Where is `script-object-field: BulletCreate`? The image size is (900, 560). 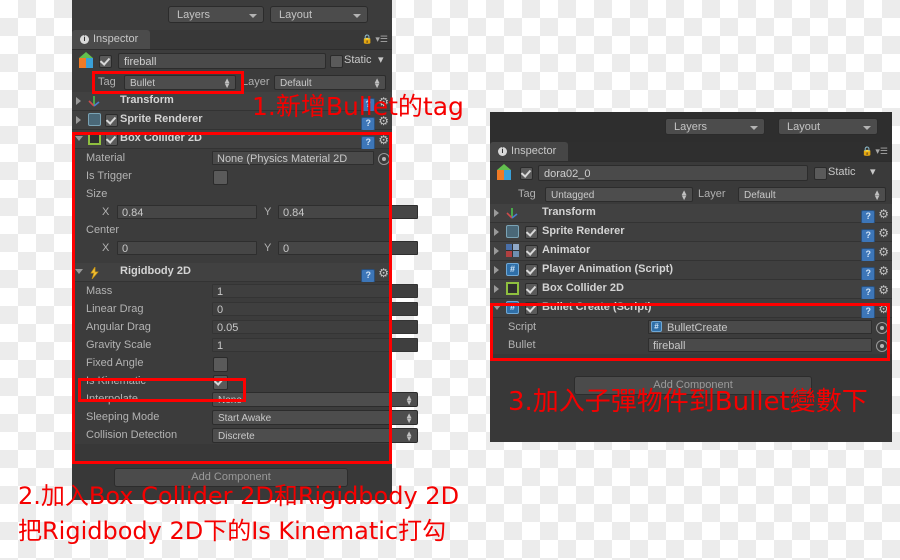
script-object-field: BulletCreate is located at coordinates (760, 327).